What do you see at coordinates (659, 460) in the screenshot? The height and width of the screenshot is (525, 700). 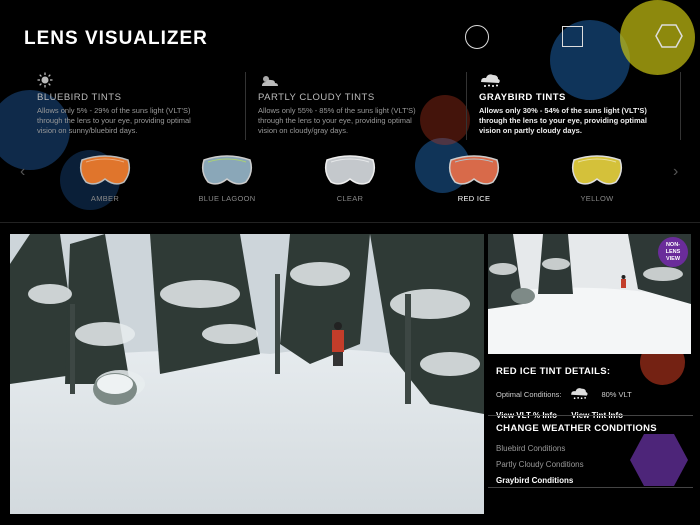 I see `hexagon-bokeh` at bounding box center [659, 460].